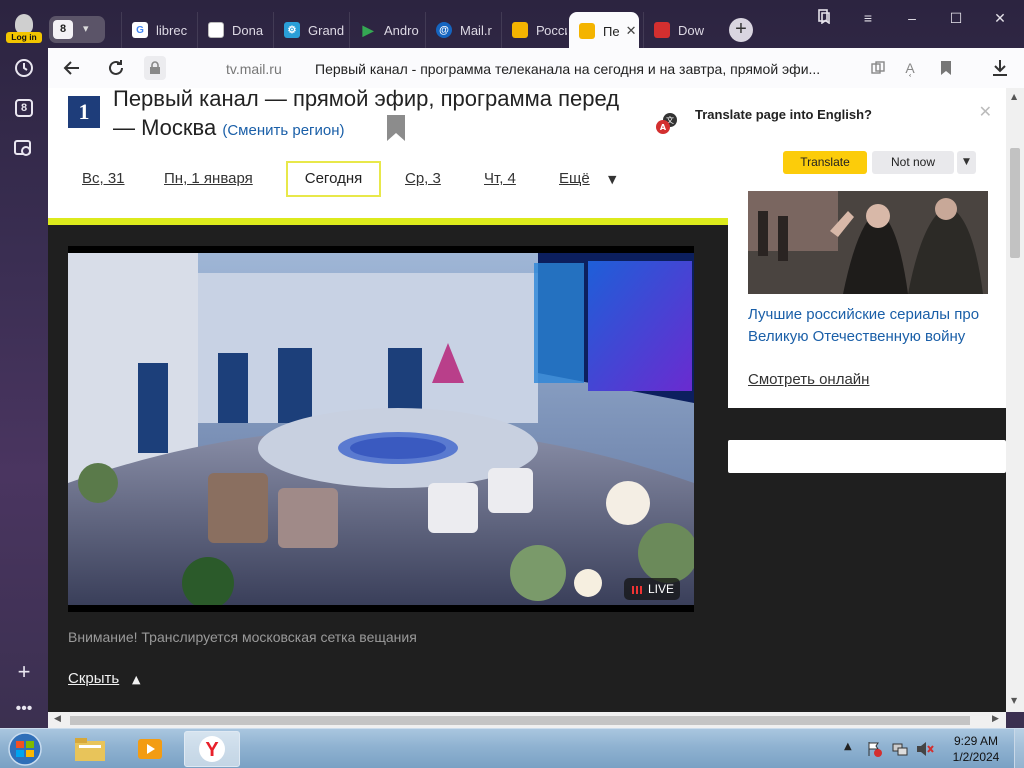 Image resolution: width=1024 pixels, height=768 pixels. What do you see at coordinates (878, 68) in the screenshot?
I see `reader-mode-icon` at bounding box center [878, 68].